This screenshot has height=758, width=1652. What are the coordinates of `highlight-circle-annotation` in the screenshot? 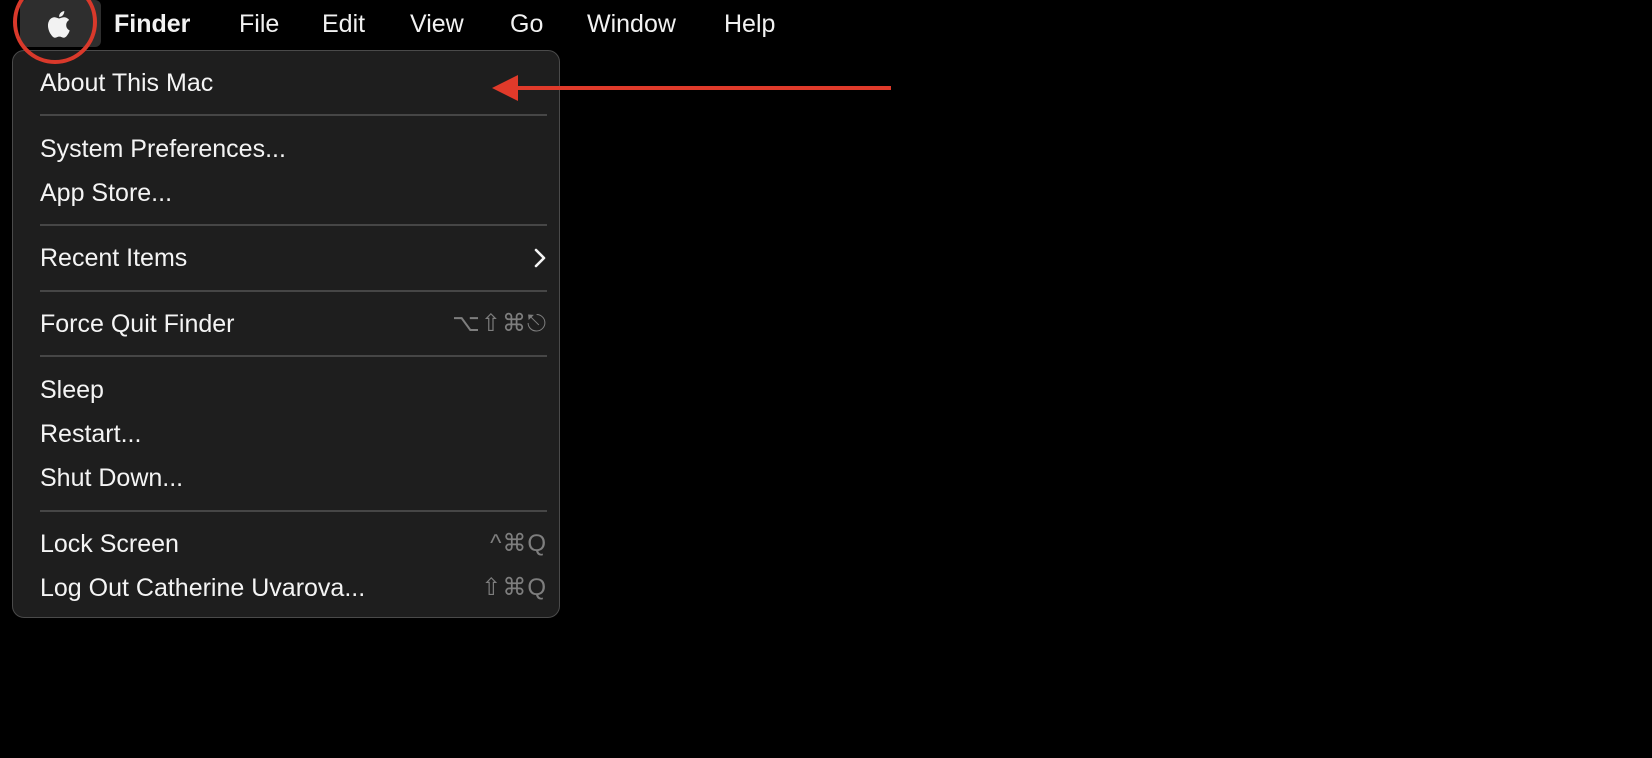 It's located at (55, 32).